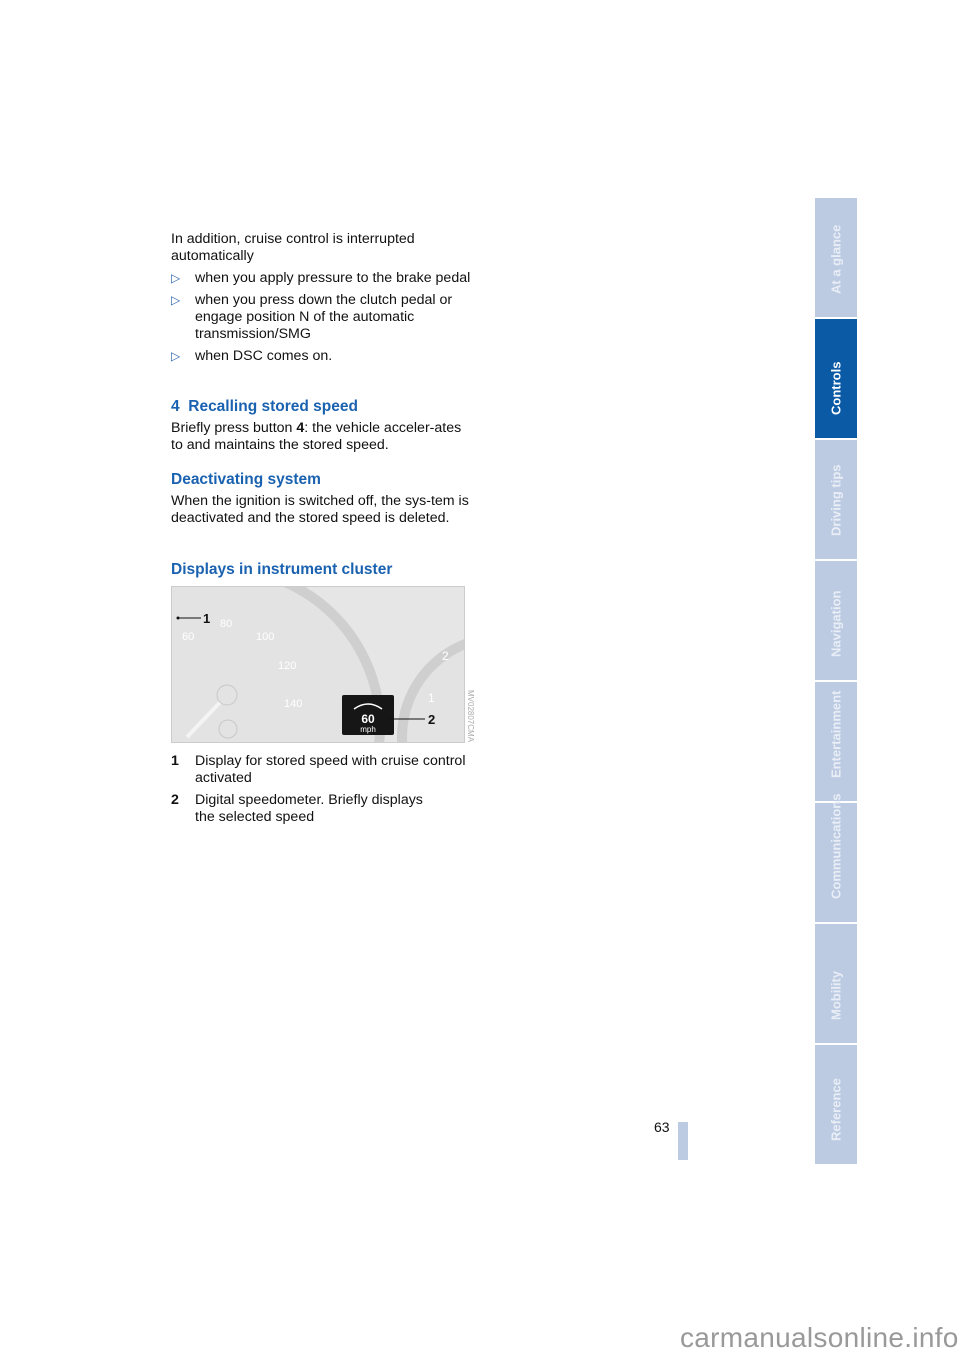 This screenshot has height=1358, width=960. Describe the element at coordinates (683, 1141) in the screenshot. I see `page-marker-bar` at that location.